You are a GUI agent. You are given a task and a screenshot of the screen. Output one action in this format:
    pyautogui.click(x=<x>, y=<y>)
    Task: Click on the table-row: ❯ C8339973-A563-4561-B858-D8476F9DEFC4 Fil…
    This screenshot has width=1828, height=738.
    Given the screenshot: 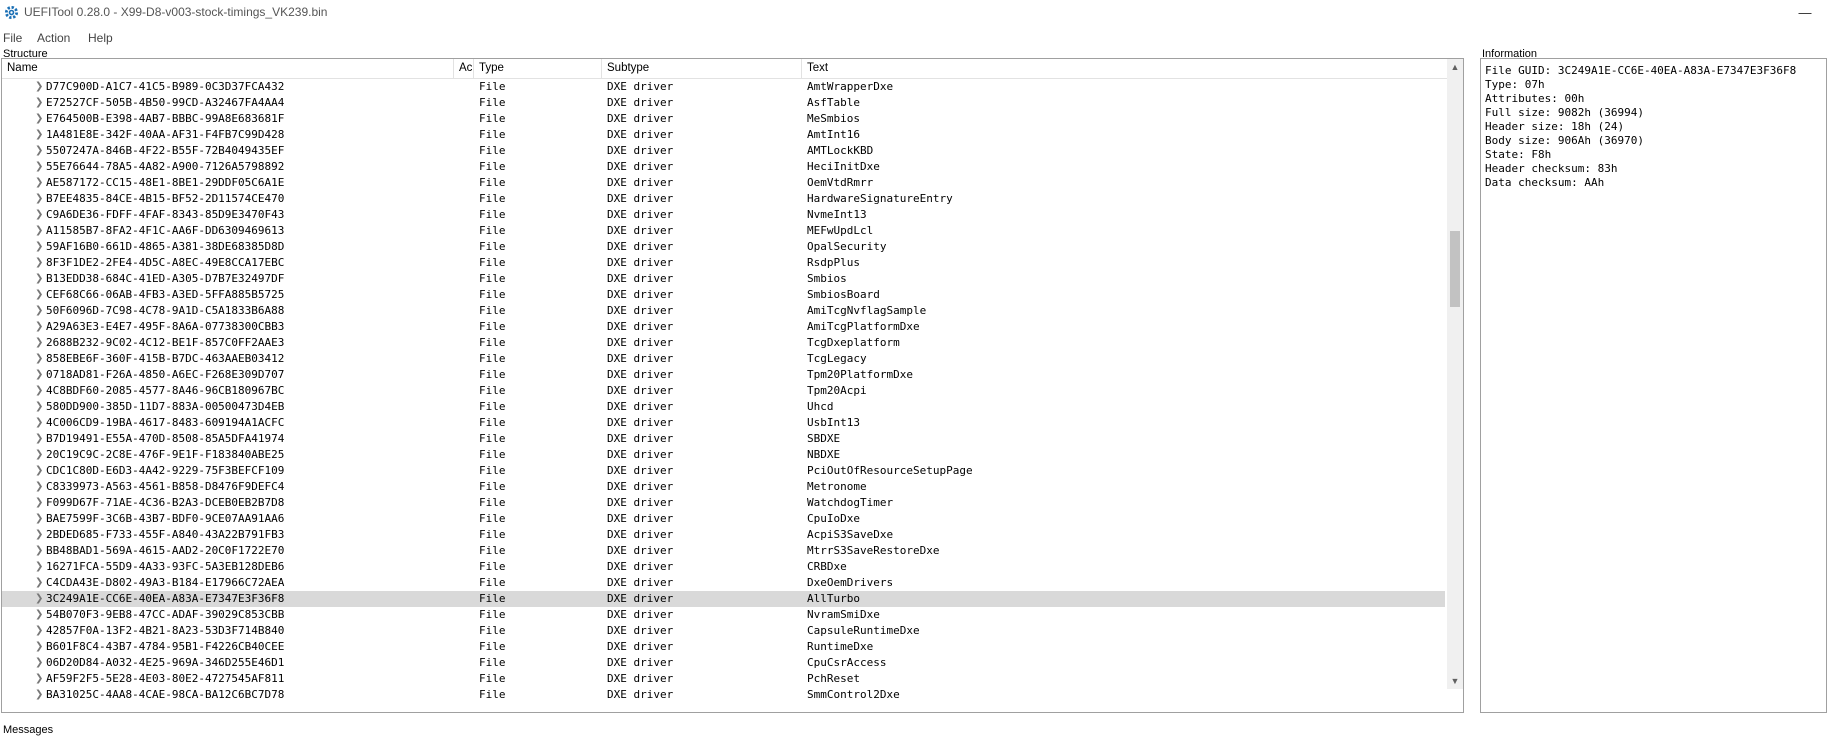 What is the action you would take?
    pyautogui.click(x=723, y=487)
    